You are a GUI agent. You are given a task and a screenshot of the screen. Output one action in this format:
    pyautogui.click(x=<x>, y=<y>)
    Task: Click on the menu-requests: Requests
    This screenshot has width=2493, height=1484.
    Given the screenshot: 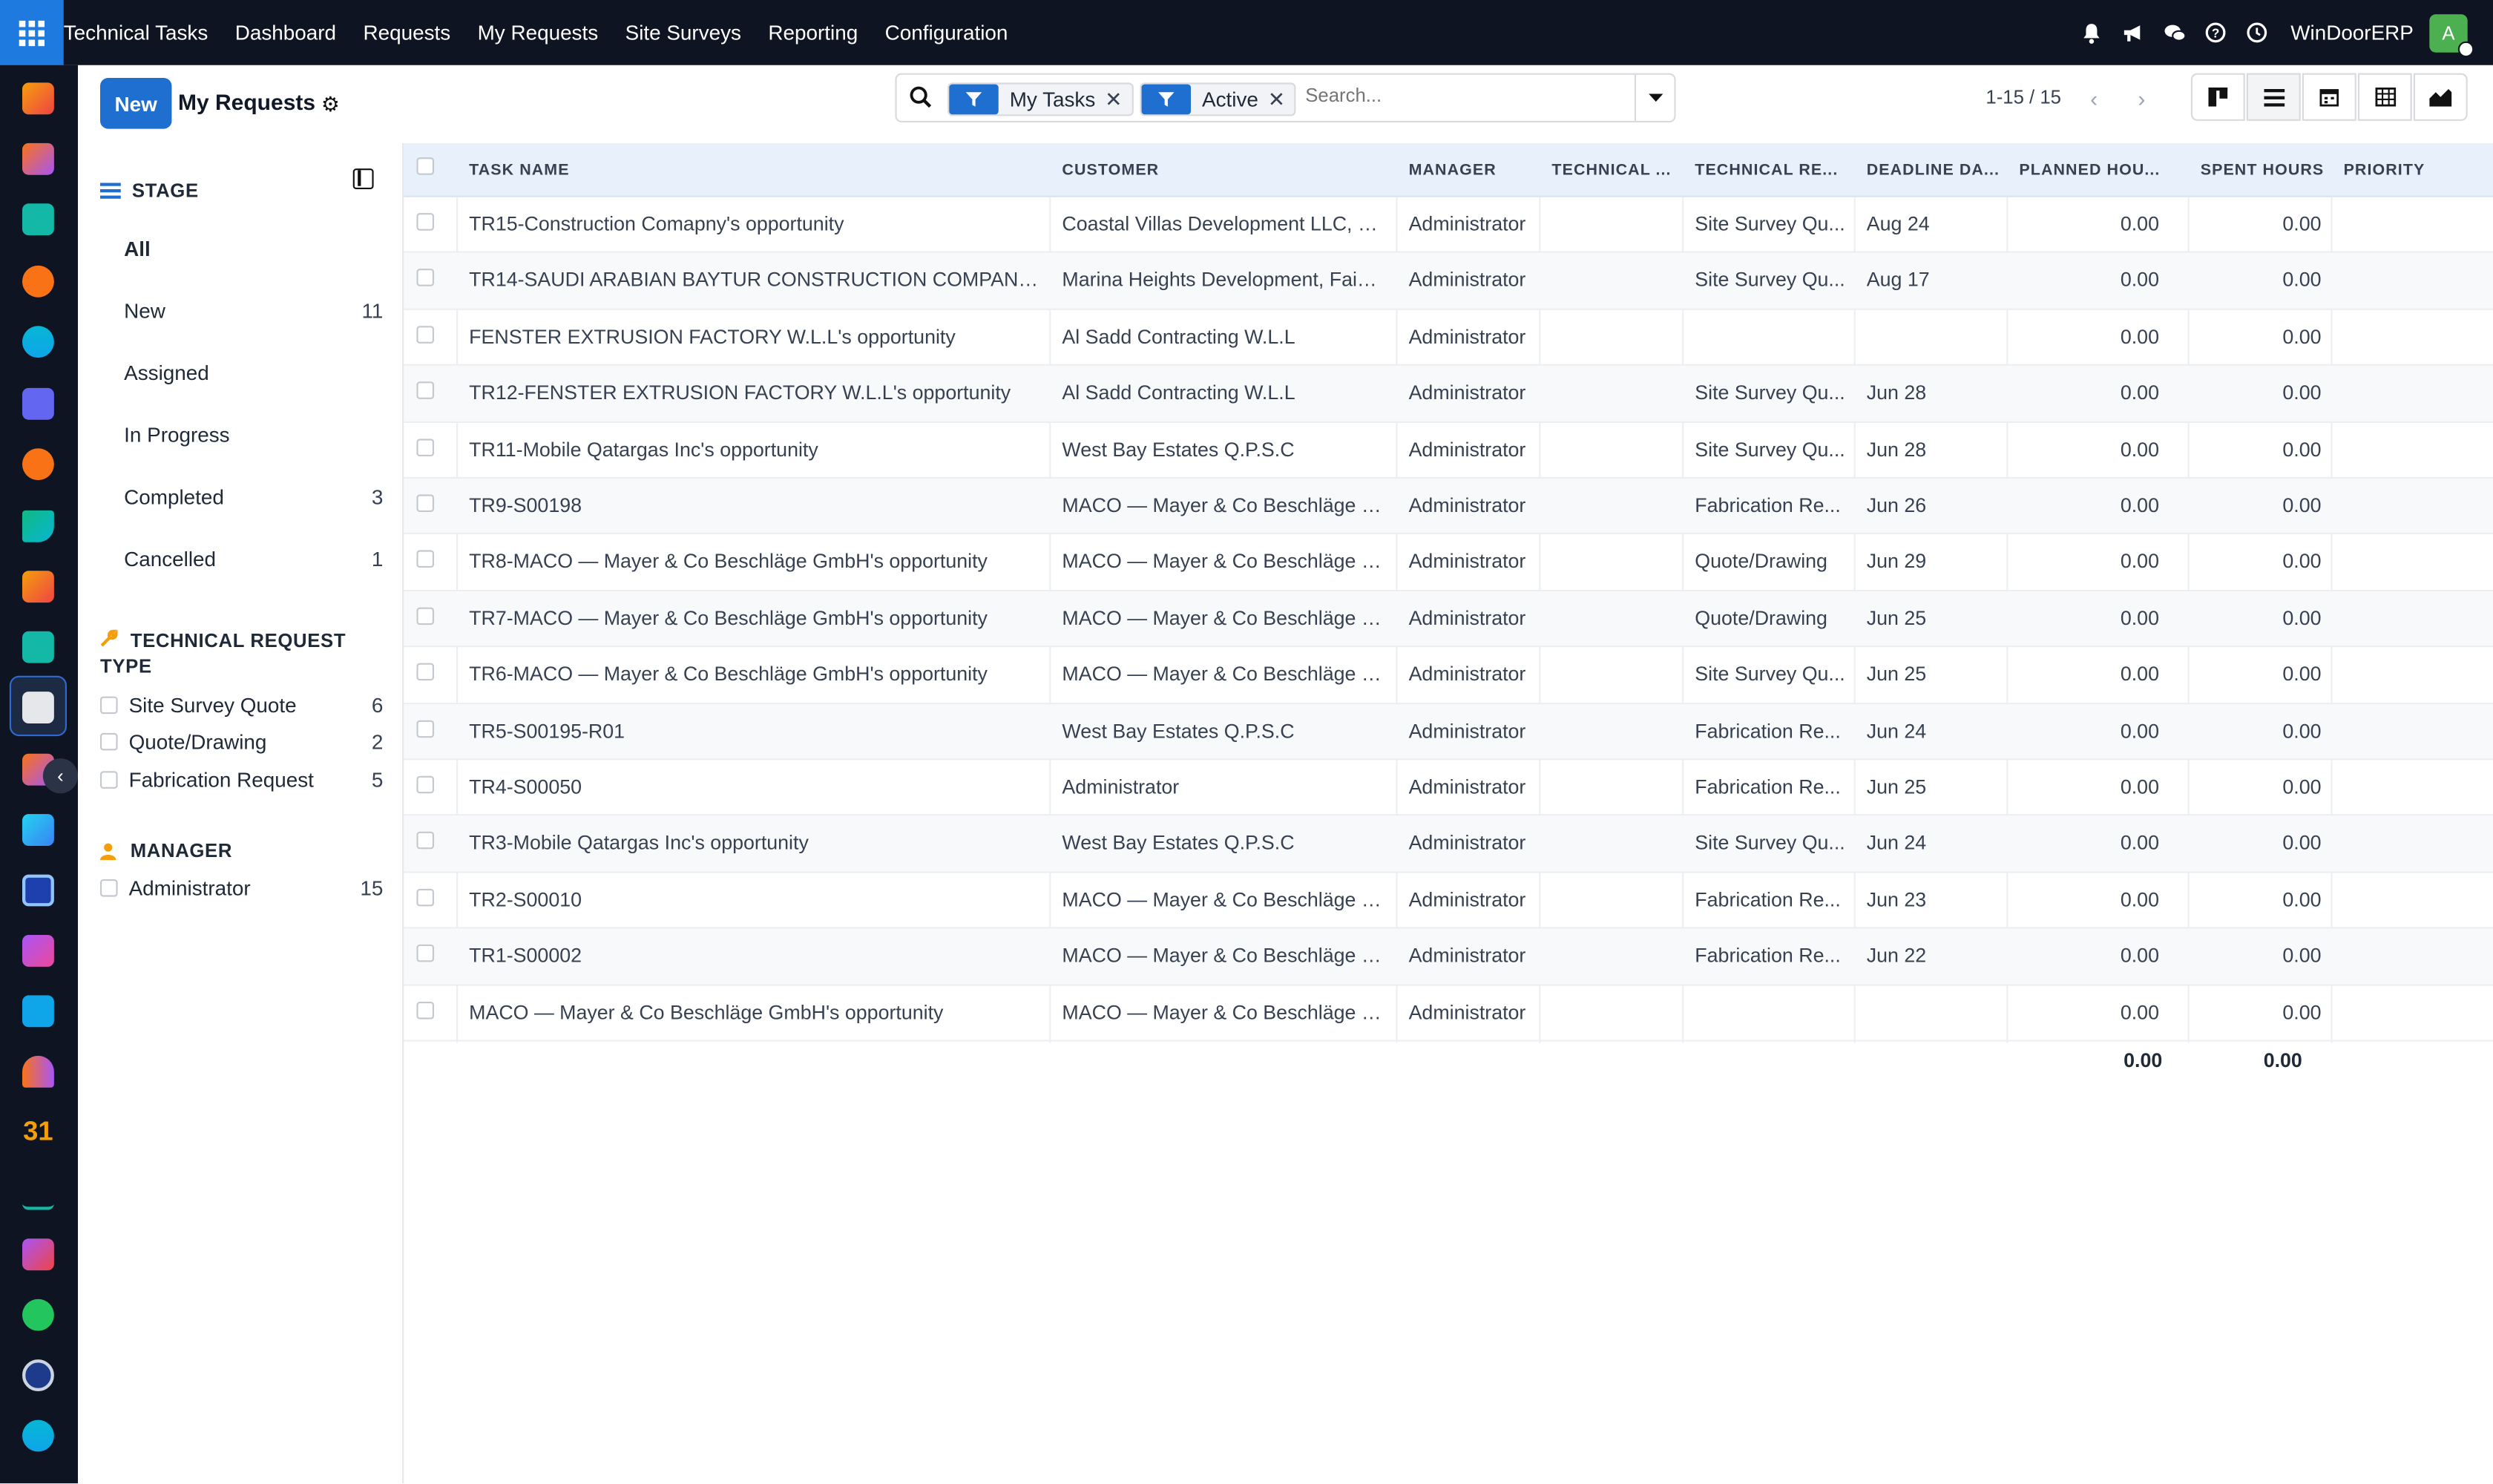 What is the action you would take?
    pyautogui.click(x=406, y=32)
    